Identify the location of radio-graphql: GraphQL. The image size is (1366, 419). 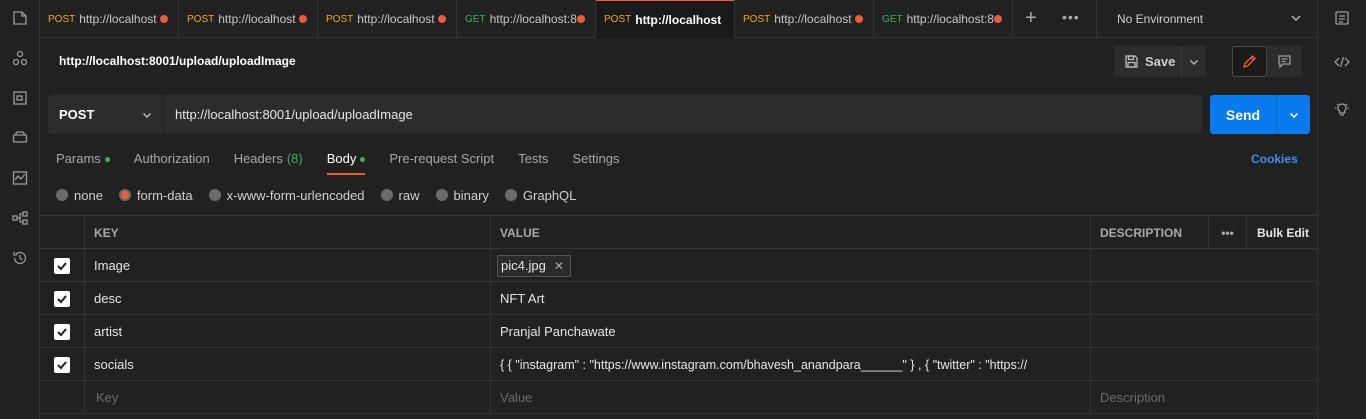
(540, 195).